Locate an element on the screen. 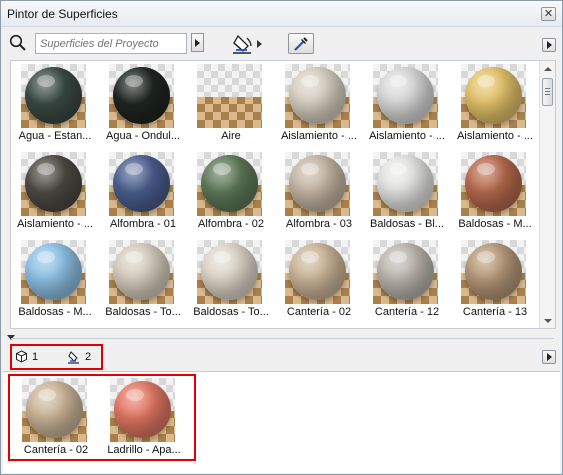  search-input is located at coordinates (111, 43).